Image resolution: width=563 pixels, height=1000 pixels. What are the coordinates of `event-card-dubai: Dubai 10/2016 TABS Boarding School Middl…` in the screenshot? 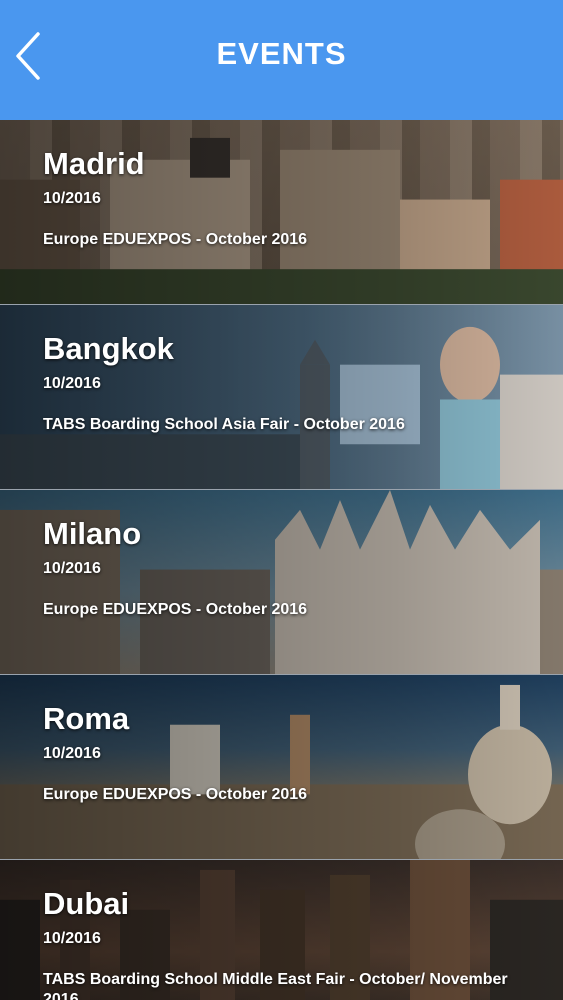 It's located at (281, 930).